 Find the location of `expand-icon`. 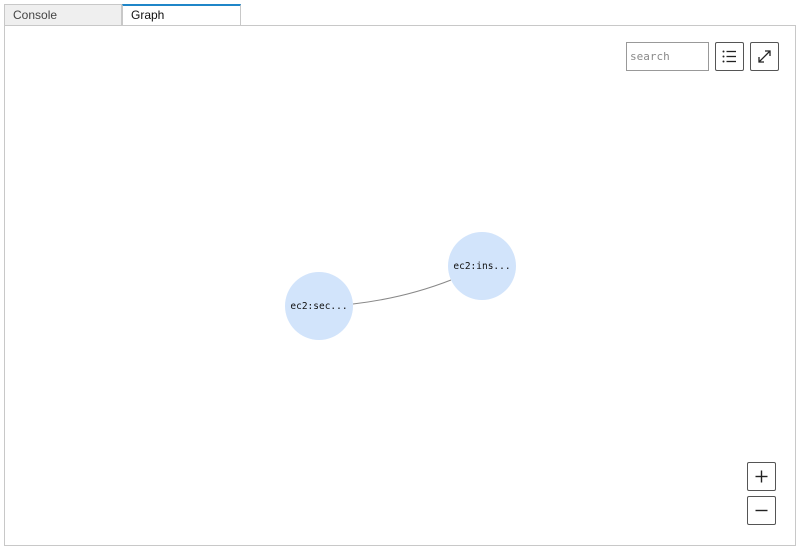

expand-icon is located at coordinates (764, 56).